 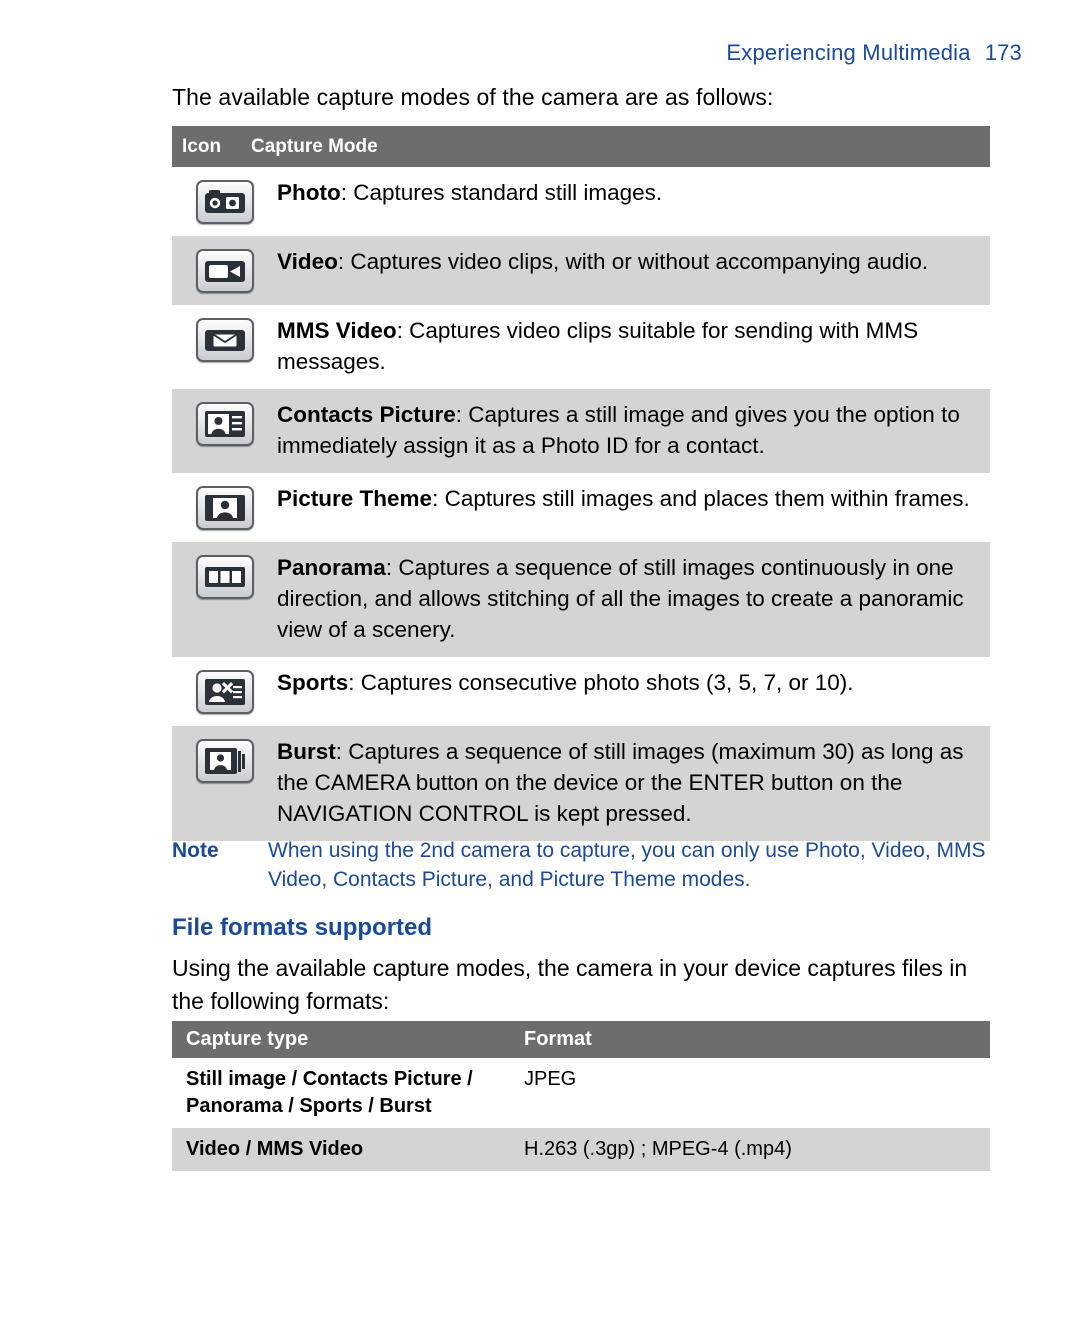 What do you see at coordinates (202, 146) in the screenshot?
I see `column-header-icon: Icon` at bounding box center [202, 146].